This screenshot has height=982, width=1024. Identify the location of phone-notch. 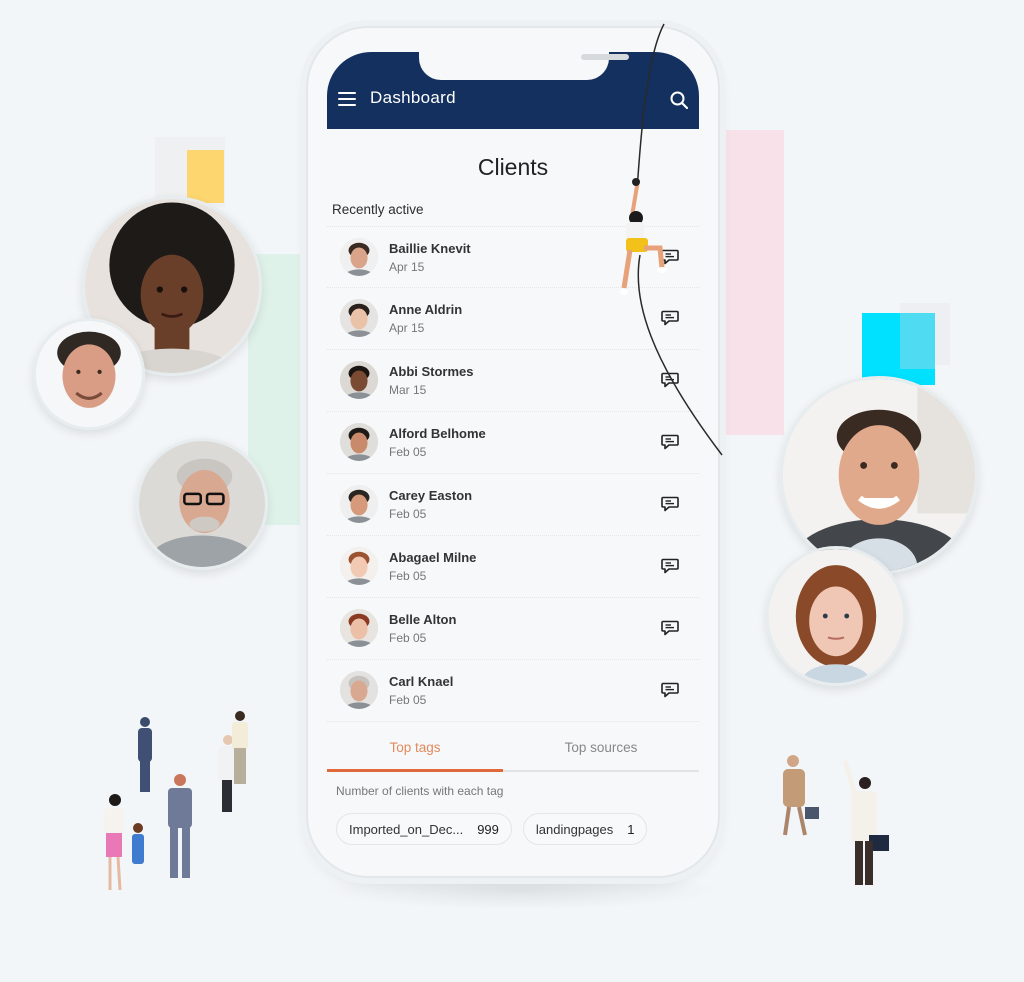
(524, 66).